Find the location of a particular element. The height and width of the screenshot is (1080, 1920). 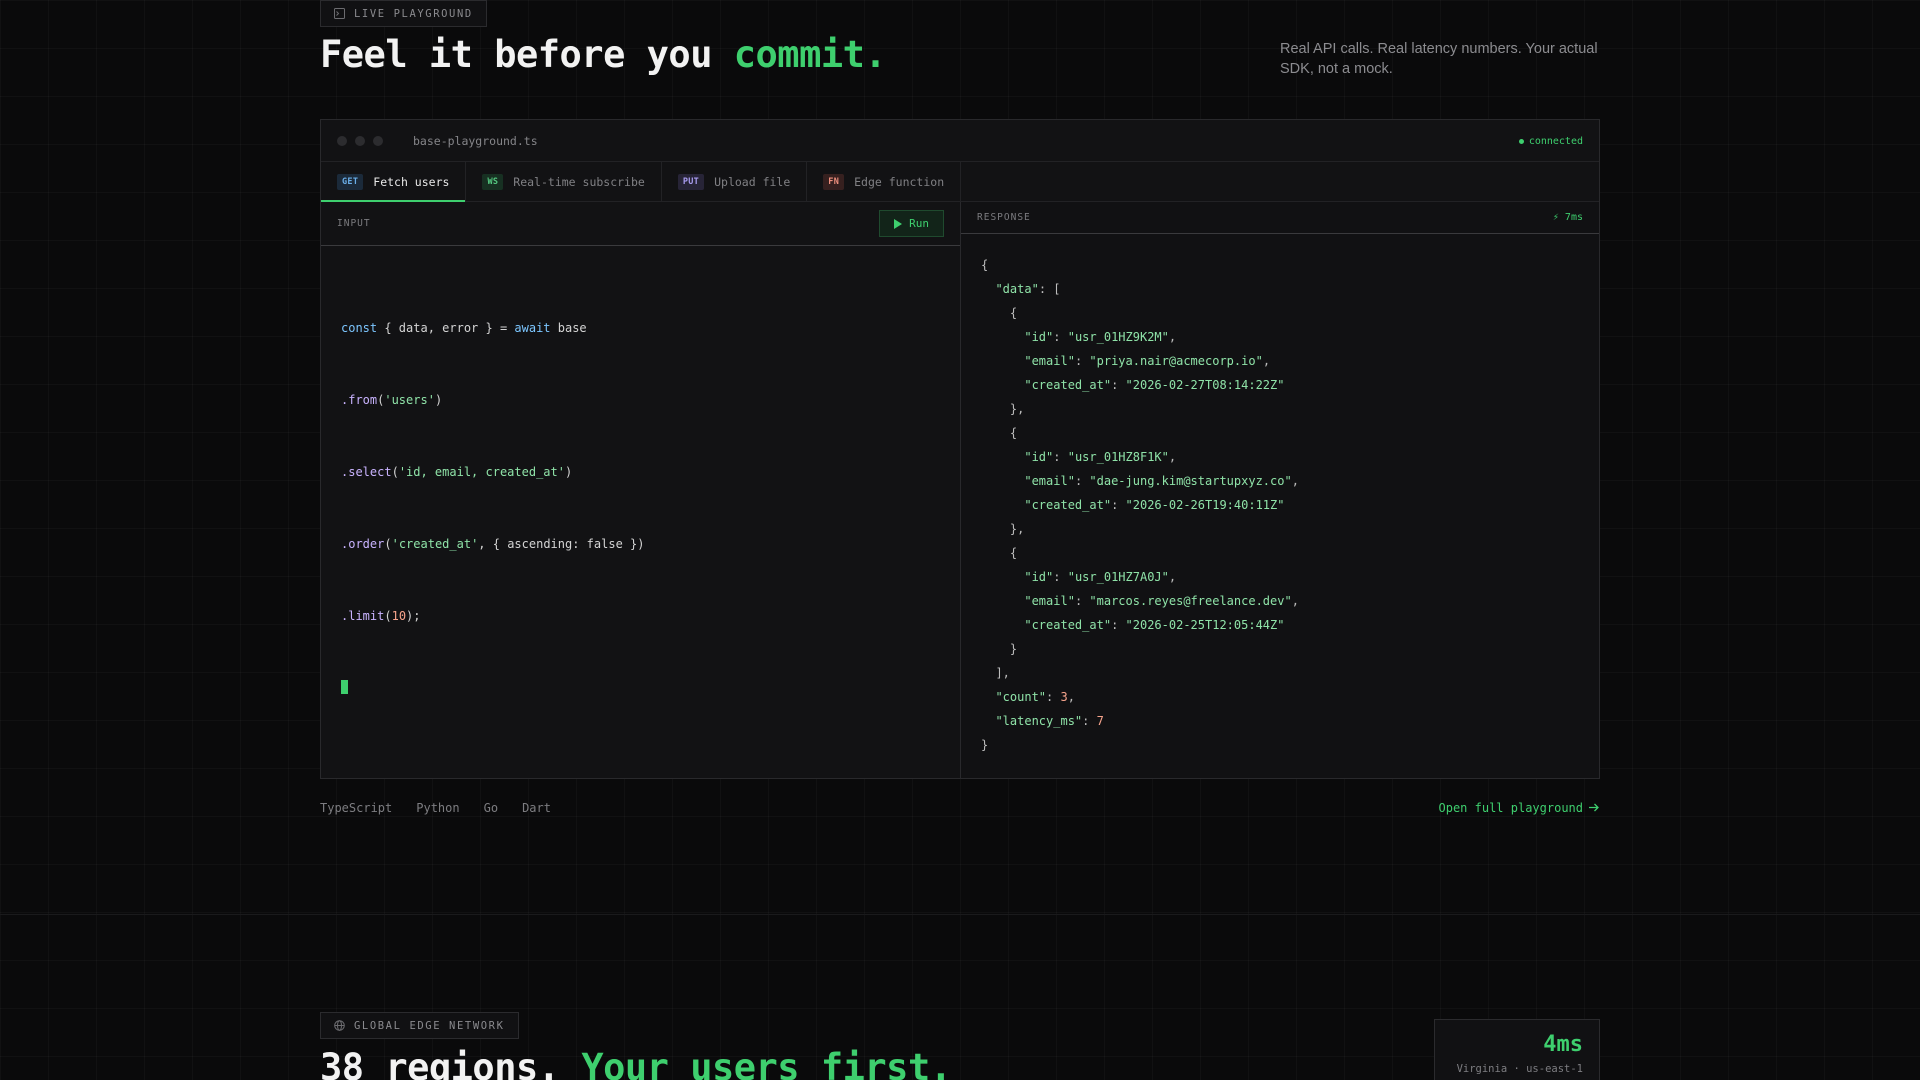

code-token: await is located at coordinates (532, 328).